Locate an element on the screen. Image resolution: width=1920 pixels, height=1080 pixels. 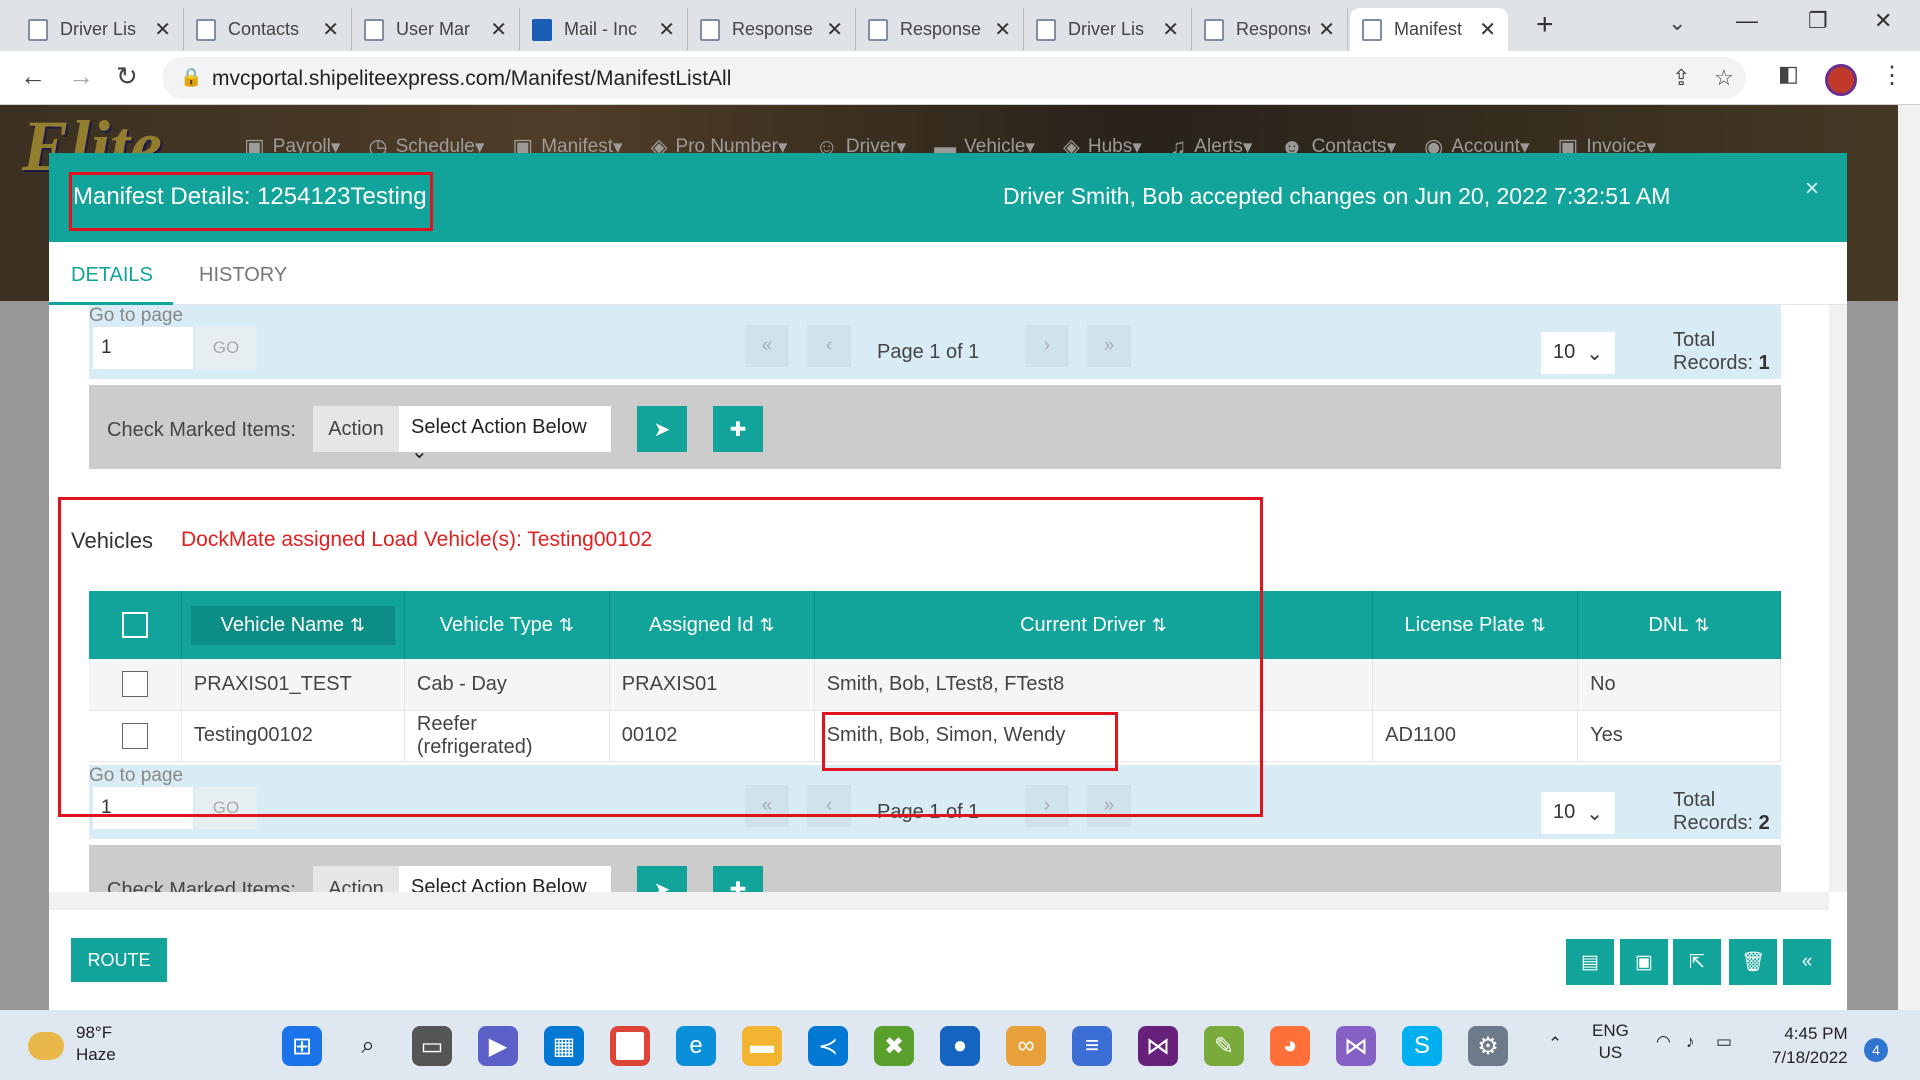
skype-icon: S is located at coordinates (1422, 1046).